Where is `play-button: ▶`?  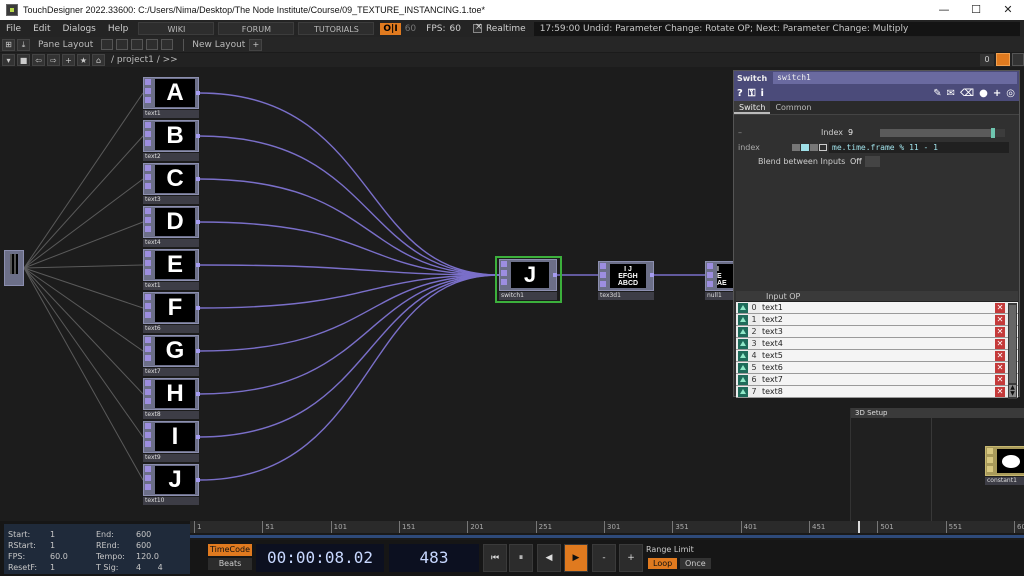
play-button: ▶ is located at coordinates (576, 558).